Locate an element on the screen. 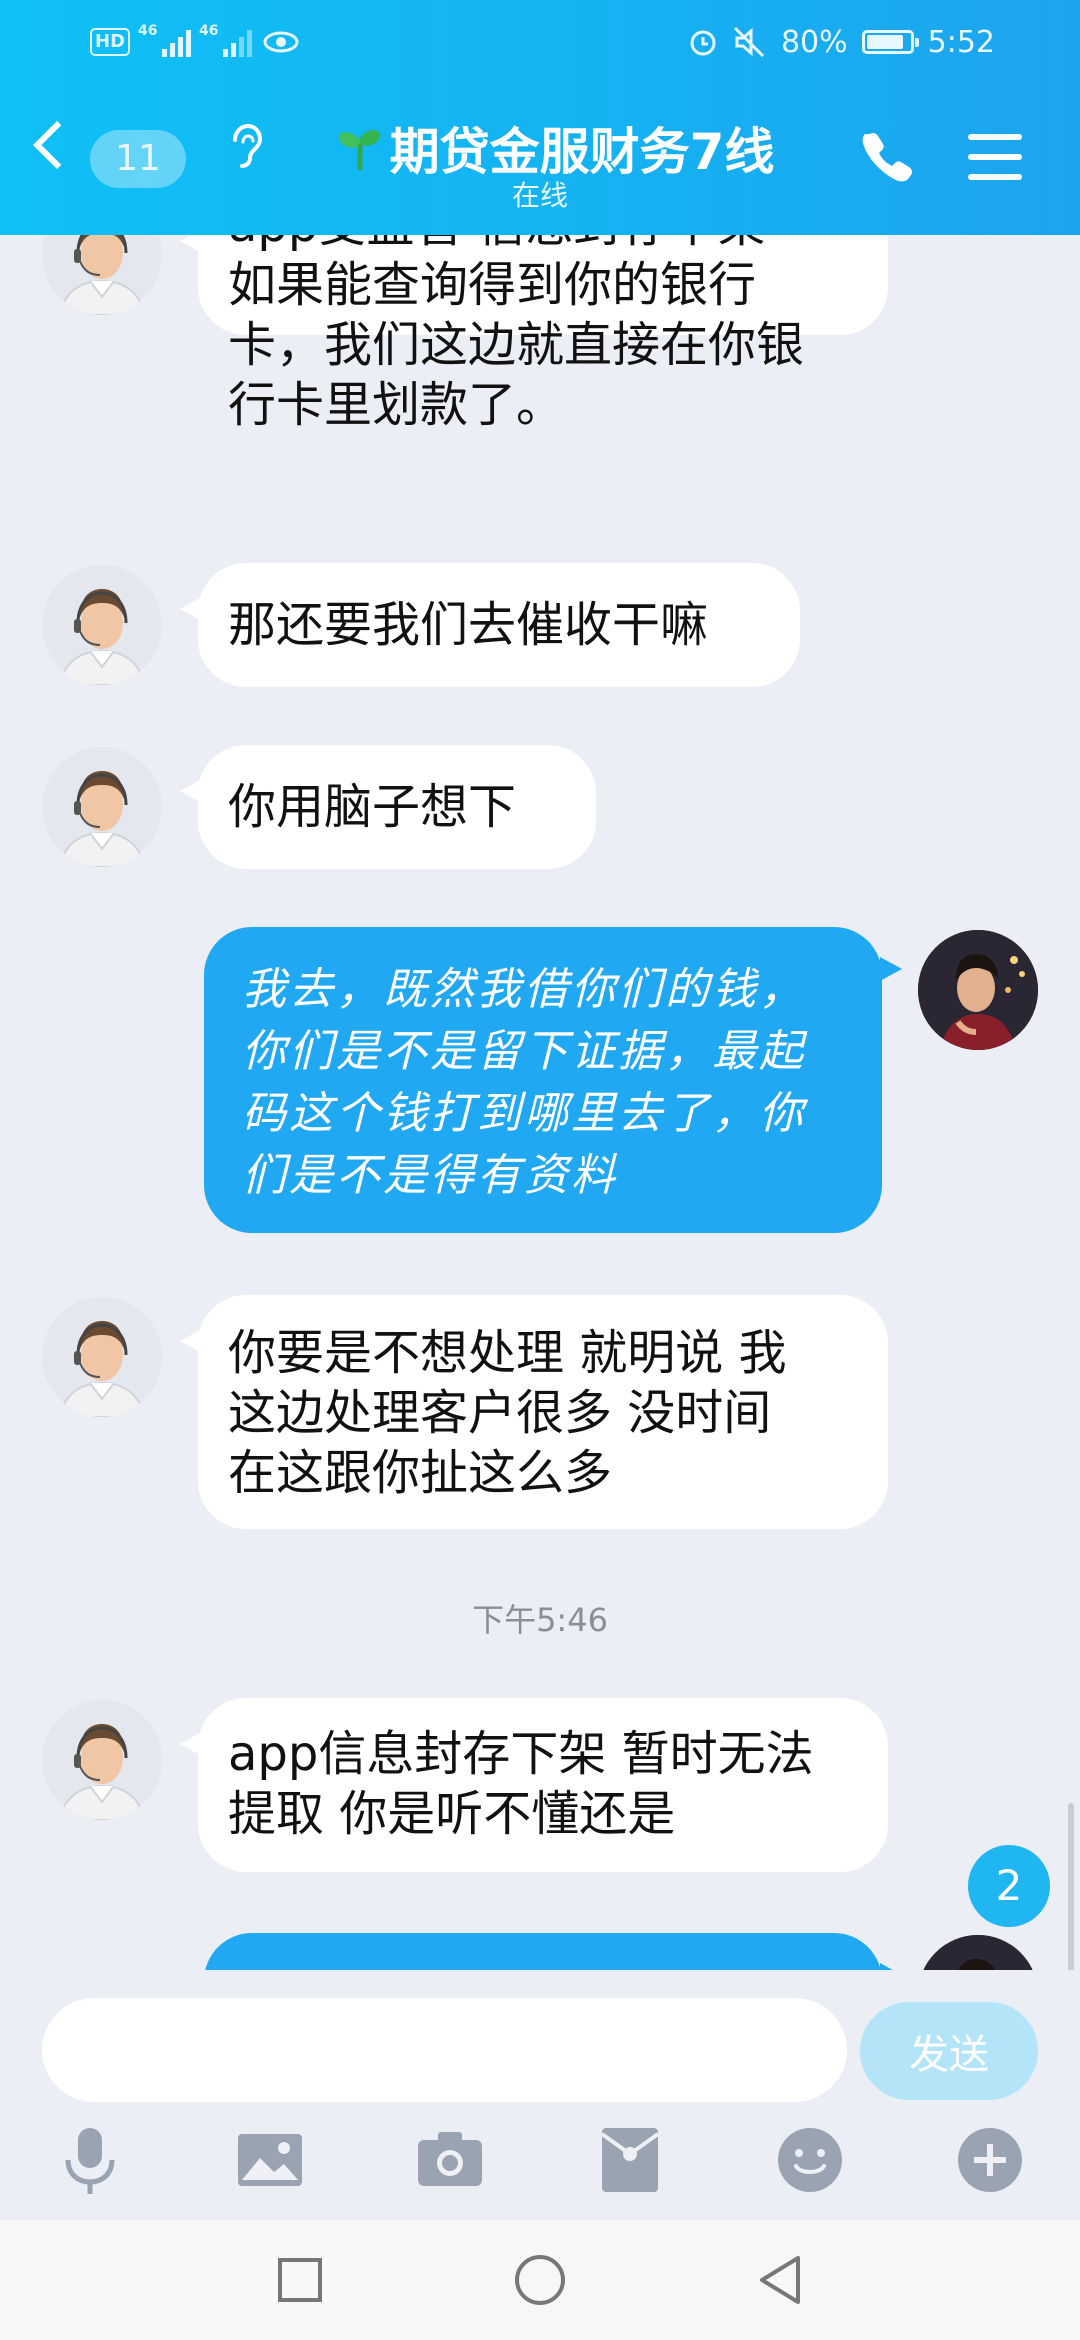 This screenshot has height=2340, width=1080. phone-icon is located at coordinates (886, 156).